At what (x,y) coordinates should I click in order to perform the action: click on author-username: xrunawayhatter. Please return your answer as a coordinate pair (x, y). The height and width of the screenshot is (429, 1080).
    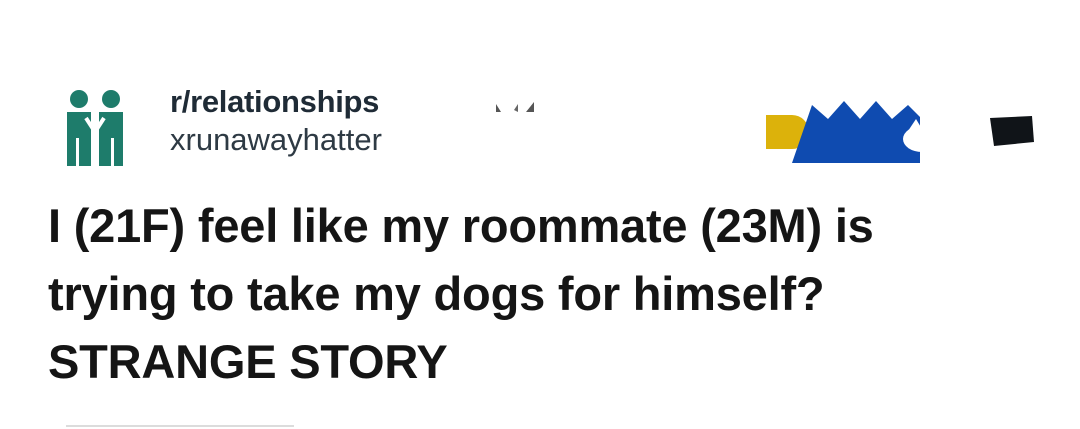
    Looking at the image, I should click on (276, 140).